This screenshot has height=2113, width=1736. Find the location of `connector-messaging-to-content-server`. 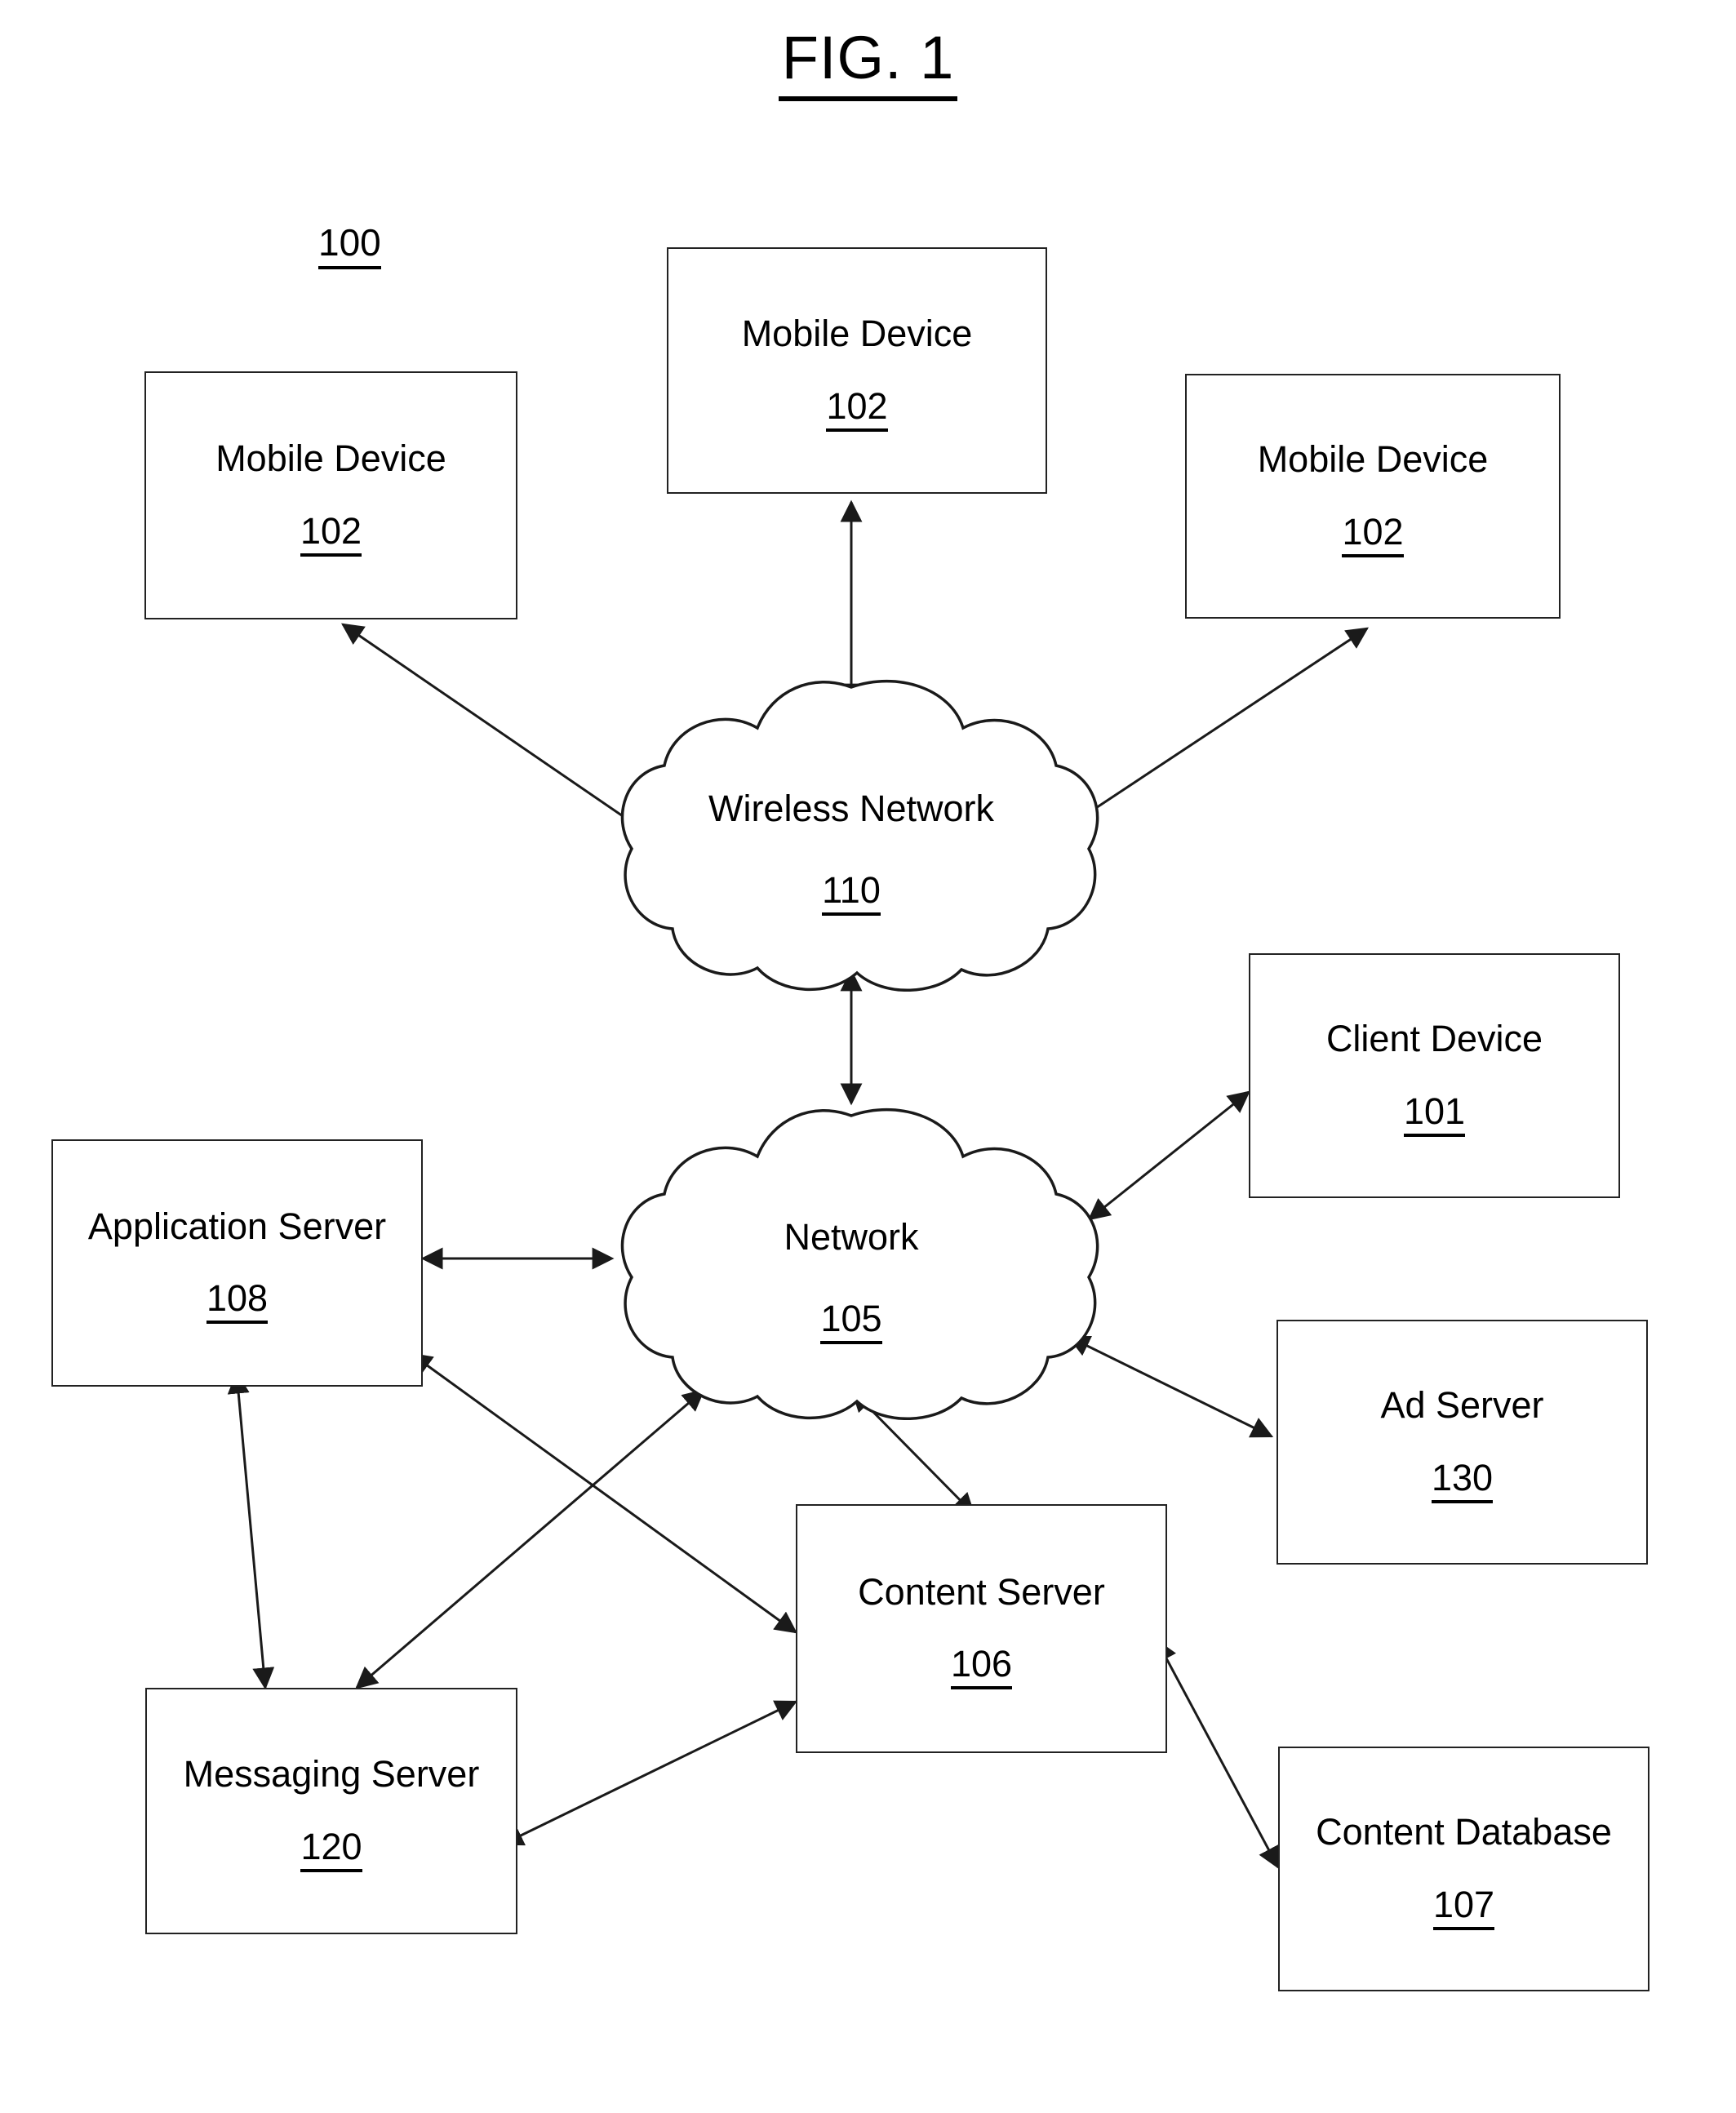

connector-messaging-to-content-server is located at coordinates (649, 1773).